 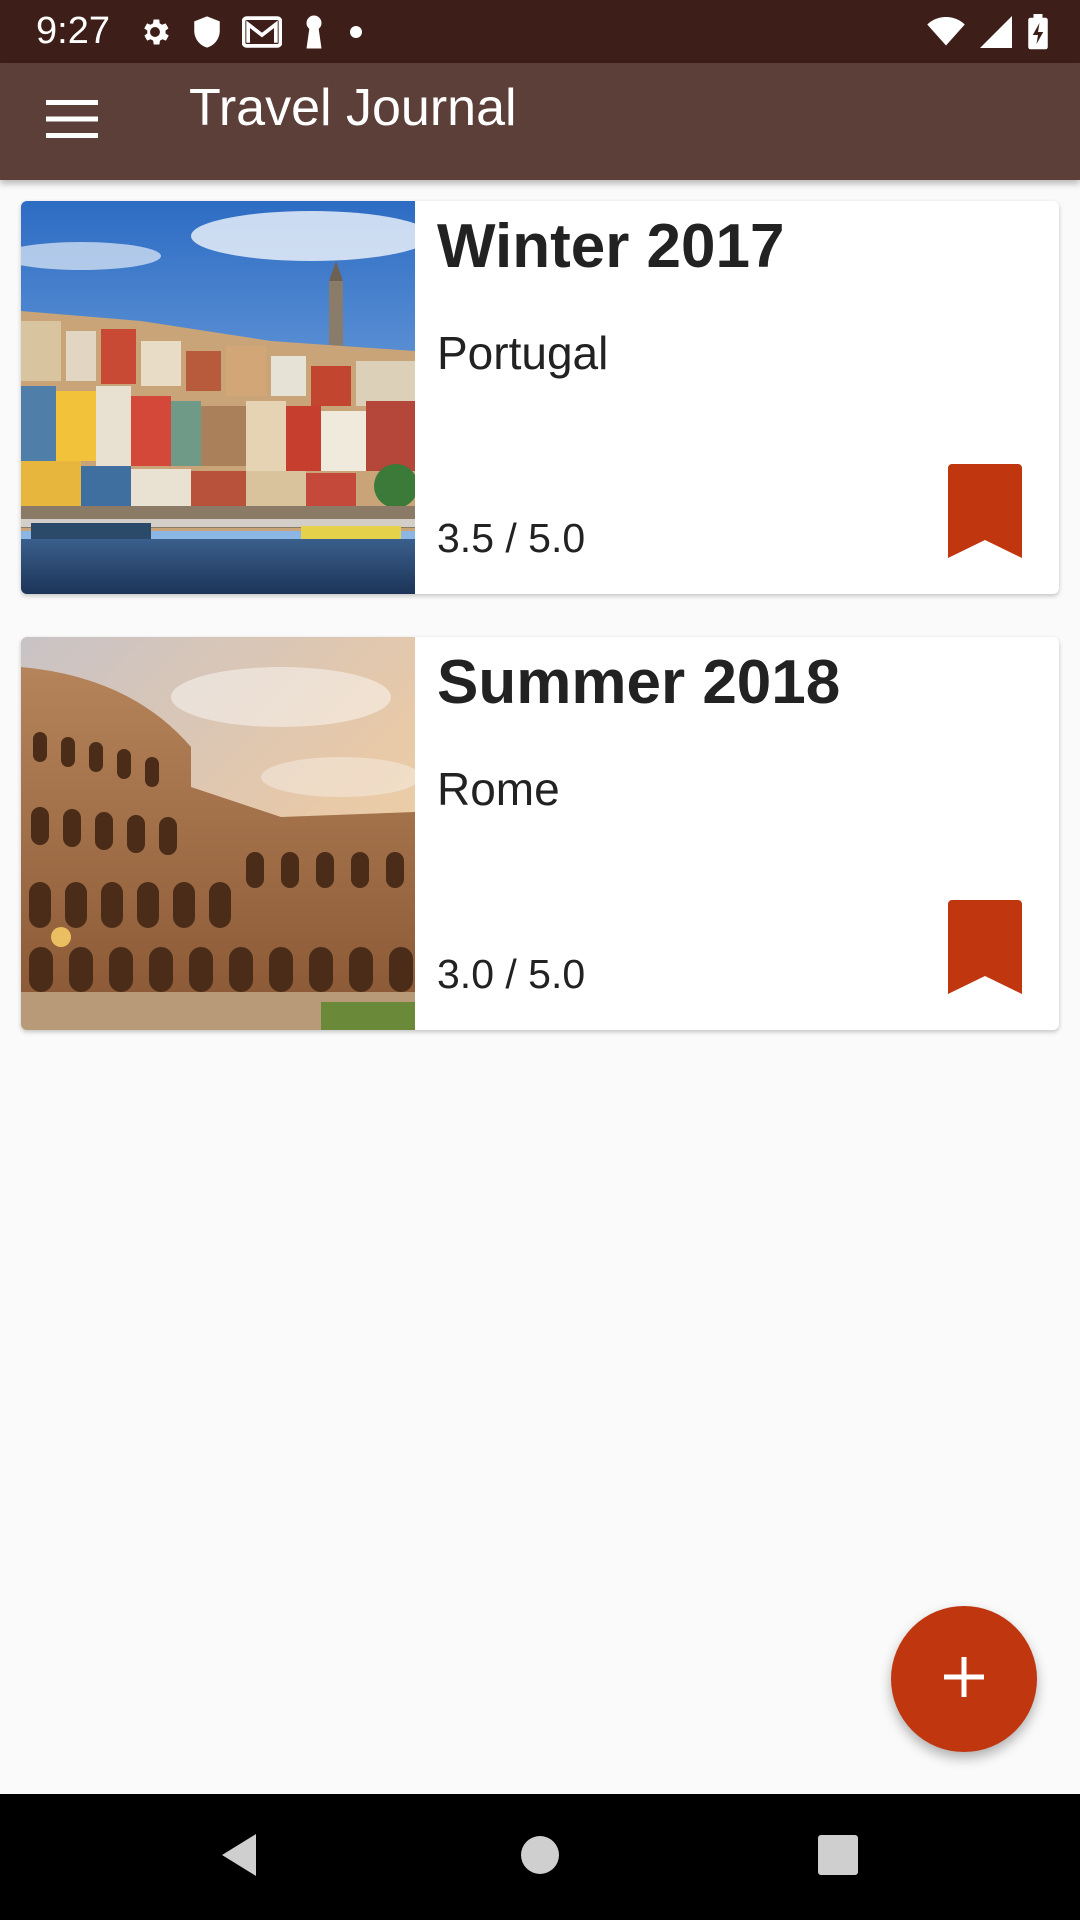 I want to click on signal-icon, so click(x=996, y=32).